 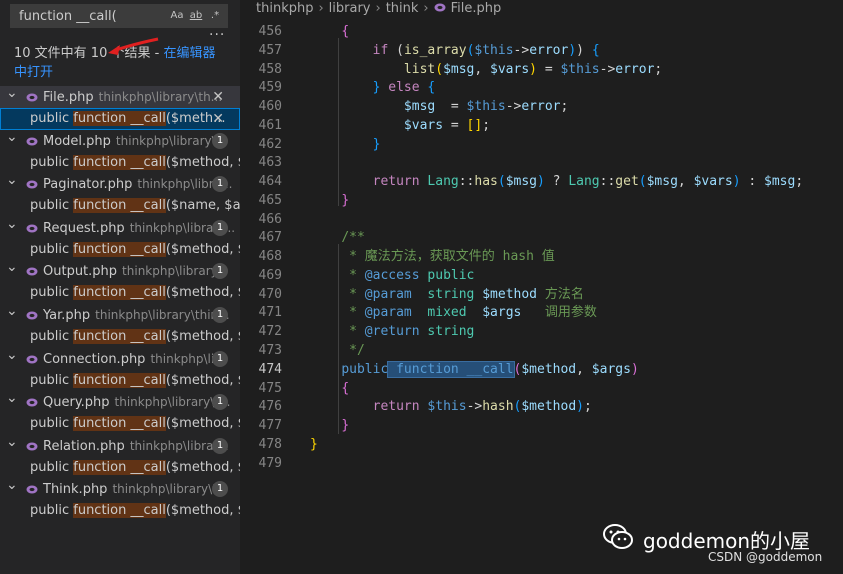 I want to click on line-source: $vars = [];, so click(x=400, y=126).